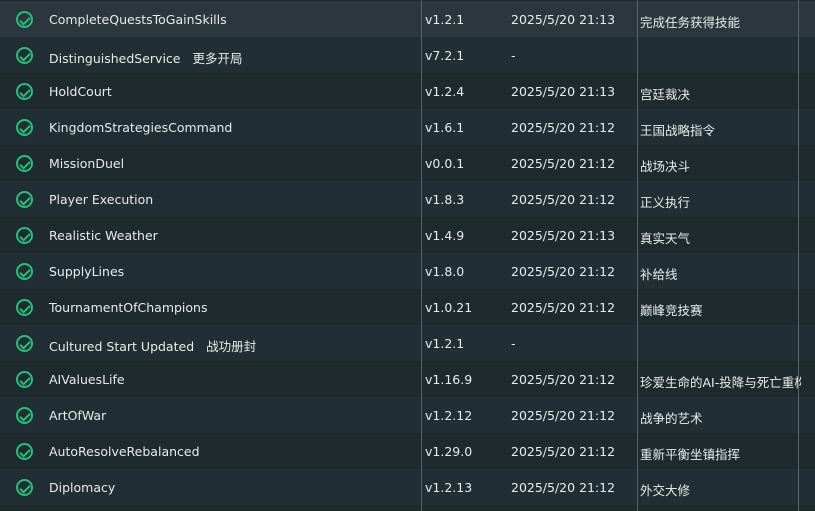  Describe the element at coordinates (445, 55) in the screenshot. I see `mod-version: v7.2.1` at that location.